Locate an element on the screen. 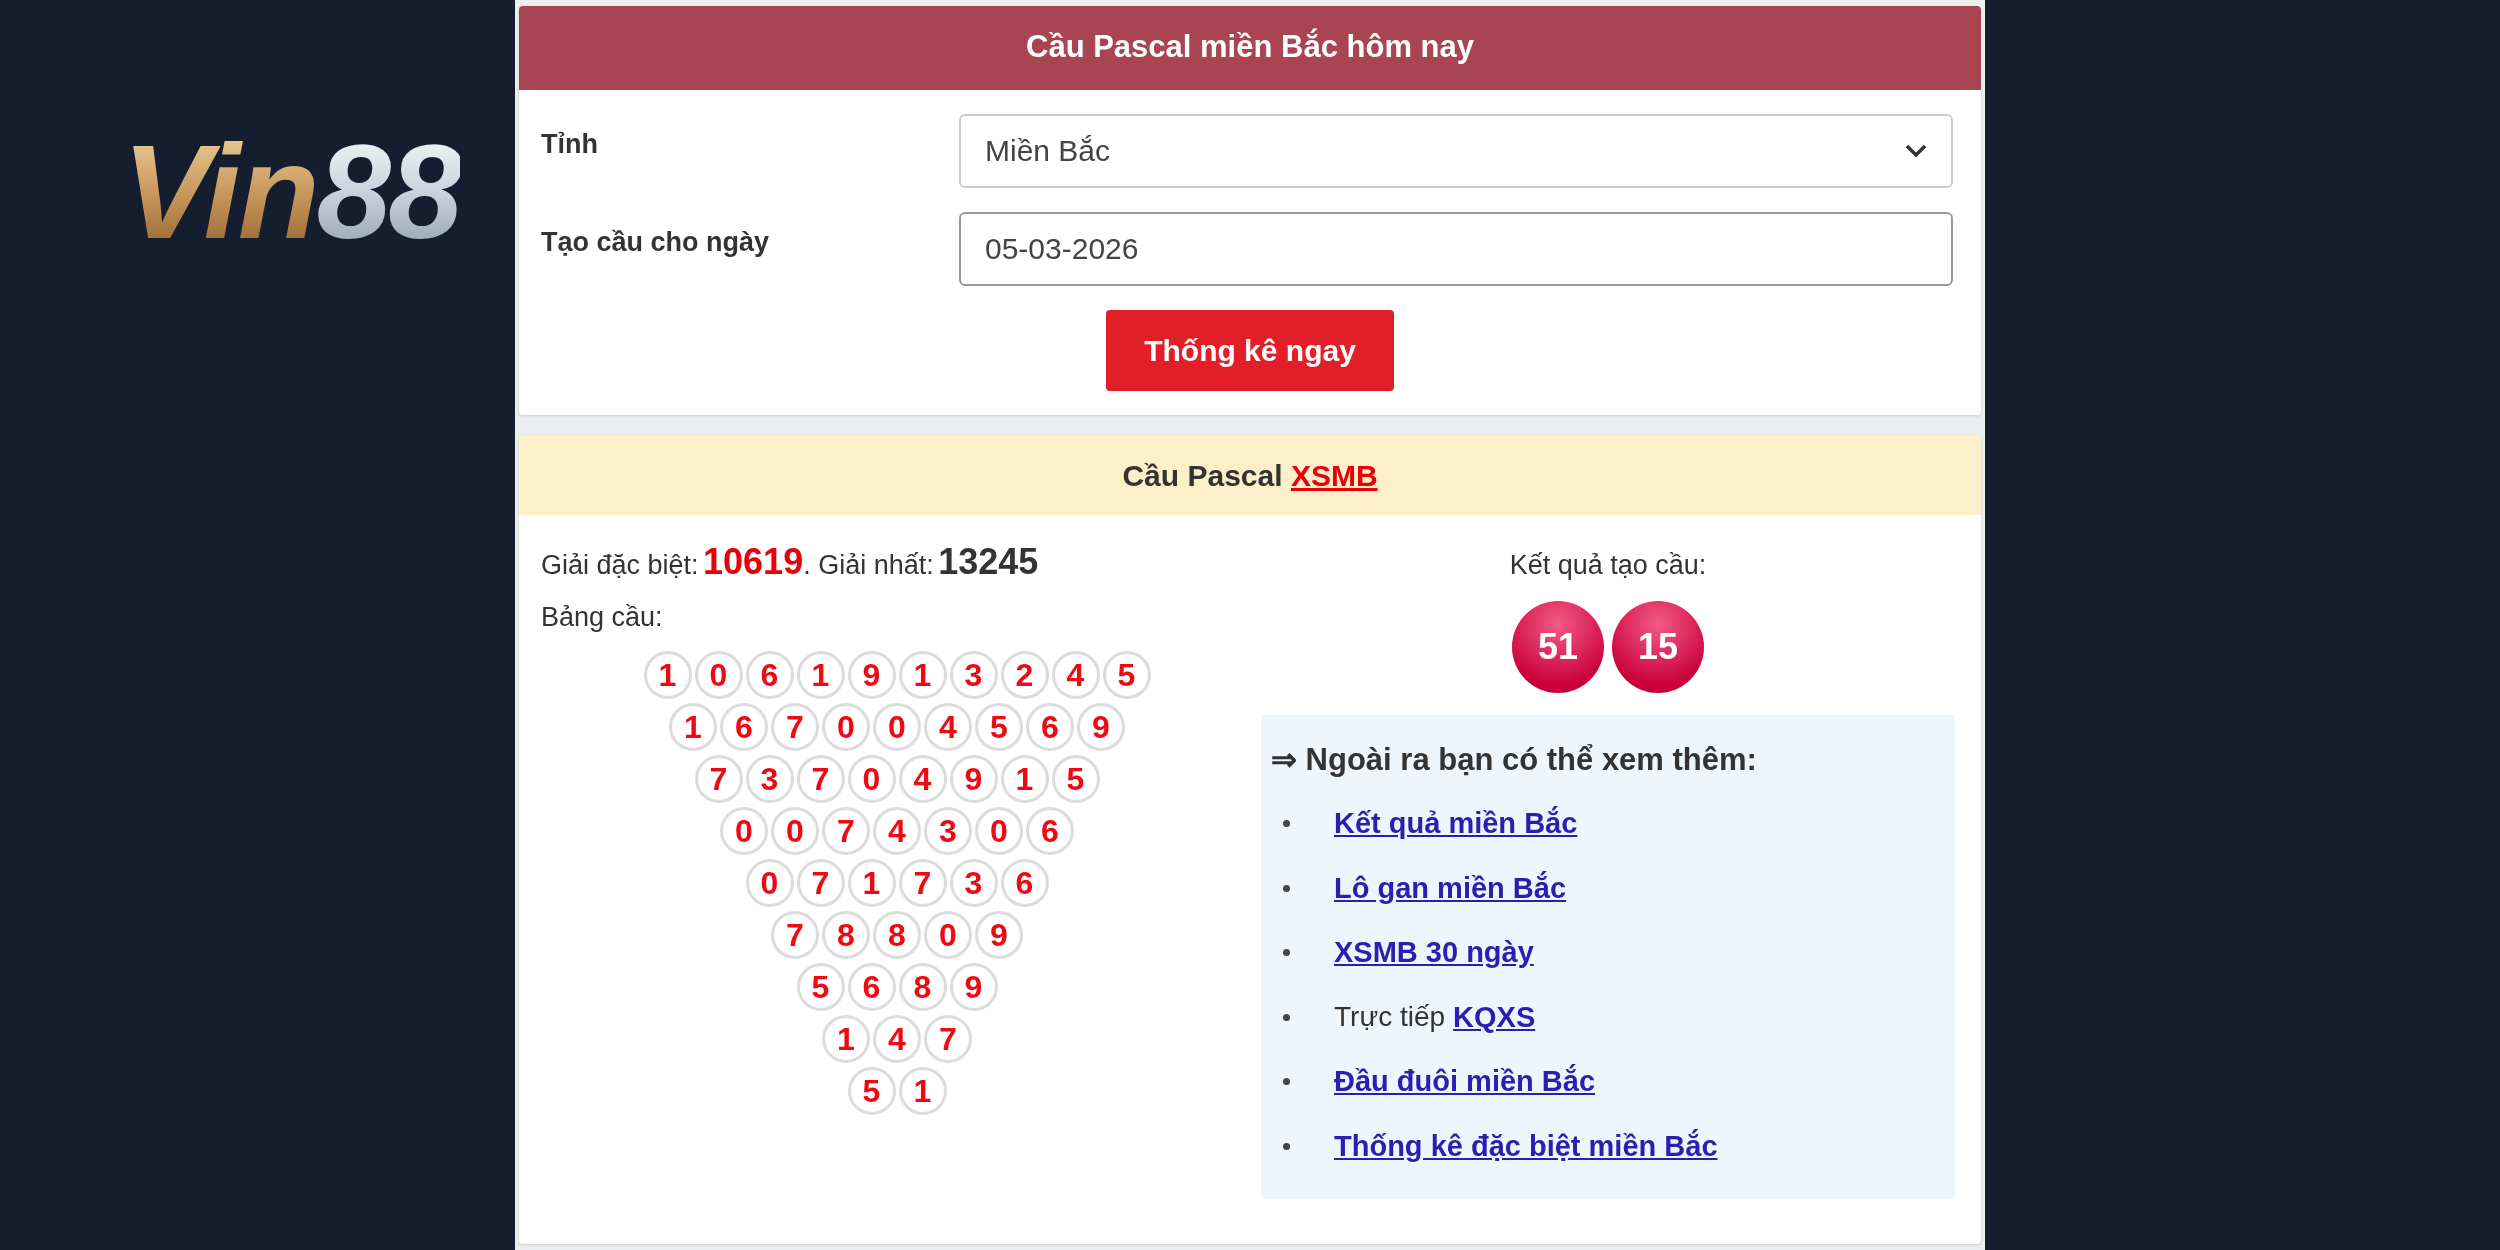 This screenshot has width=2500, height=1250. number-circle: 2 is located at coordinates (1024, 675).